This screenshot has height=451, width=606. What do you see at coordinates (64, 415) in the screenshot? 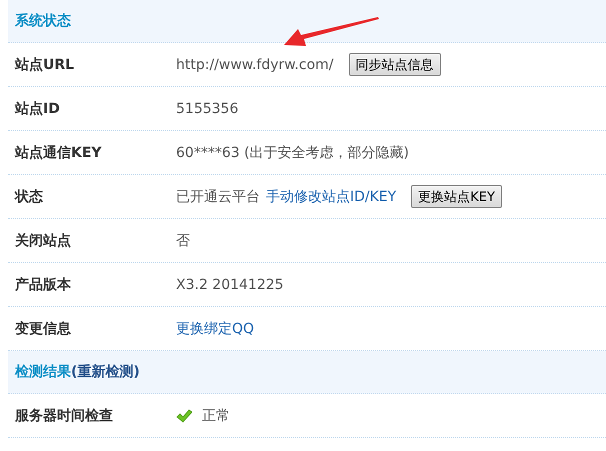
I see `field-label: 服务器时间检查` at bounding box center [64, 415].